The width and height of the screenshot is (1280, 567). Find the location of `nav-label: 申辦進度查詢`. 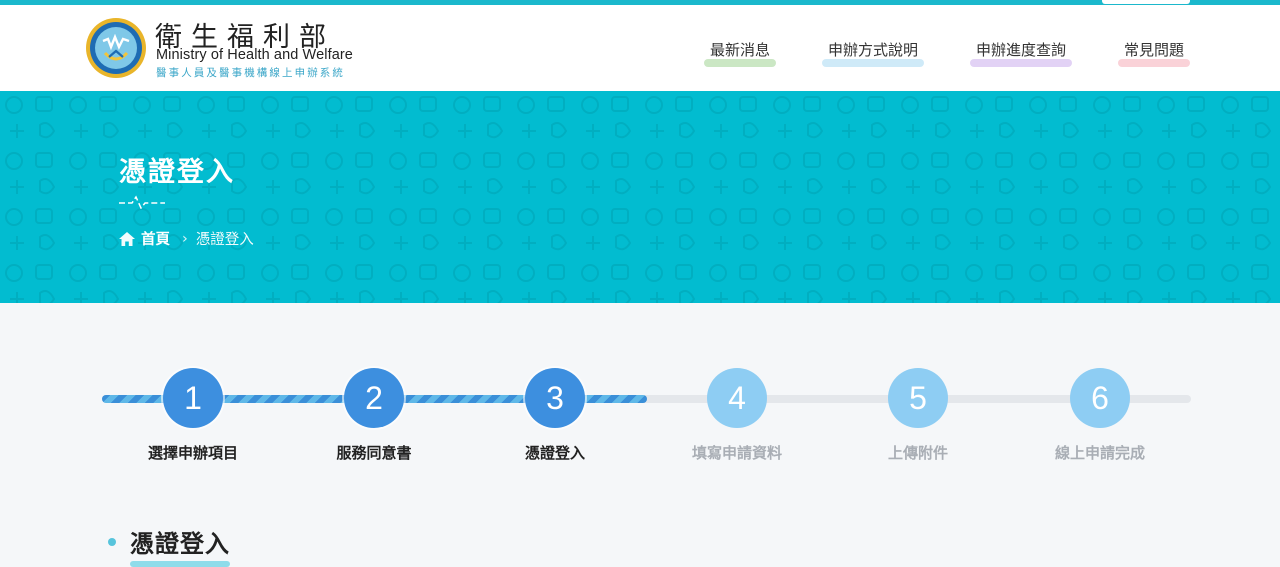

nav-label: 申辦進度查詢 is located at coordinates (1020, 50).